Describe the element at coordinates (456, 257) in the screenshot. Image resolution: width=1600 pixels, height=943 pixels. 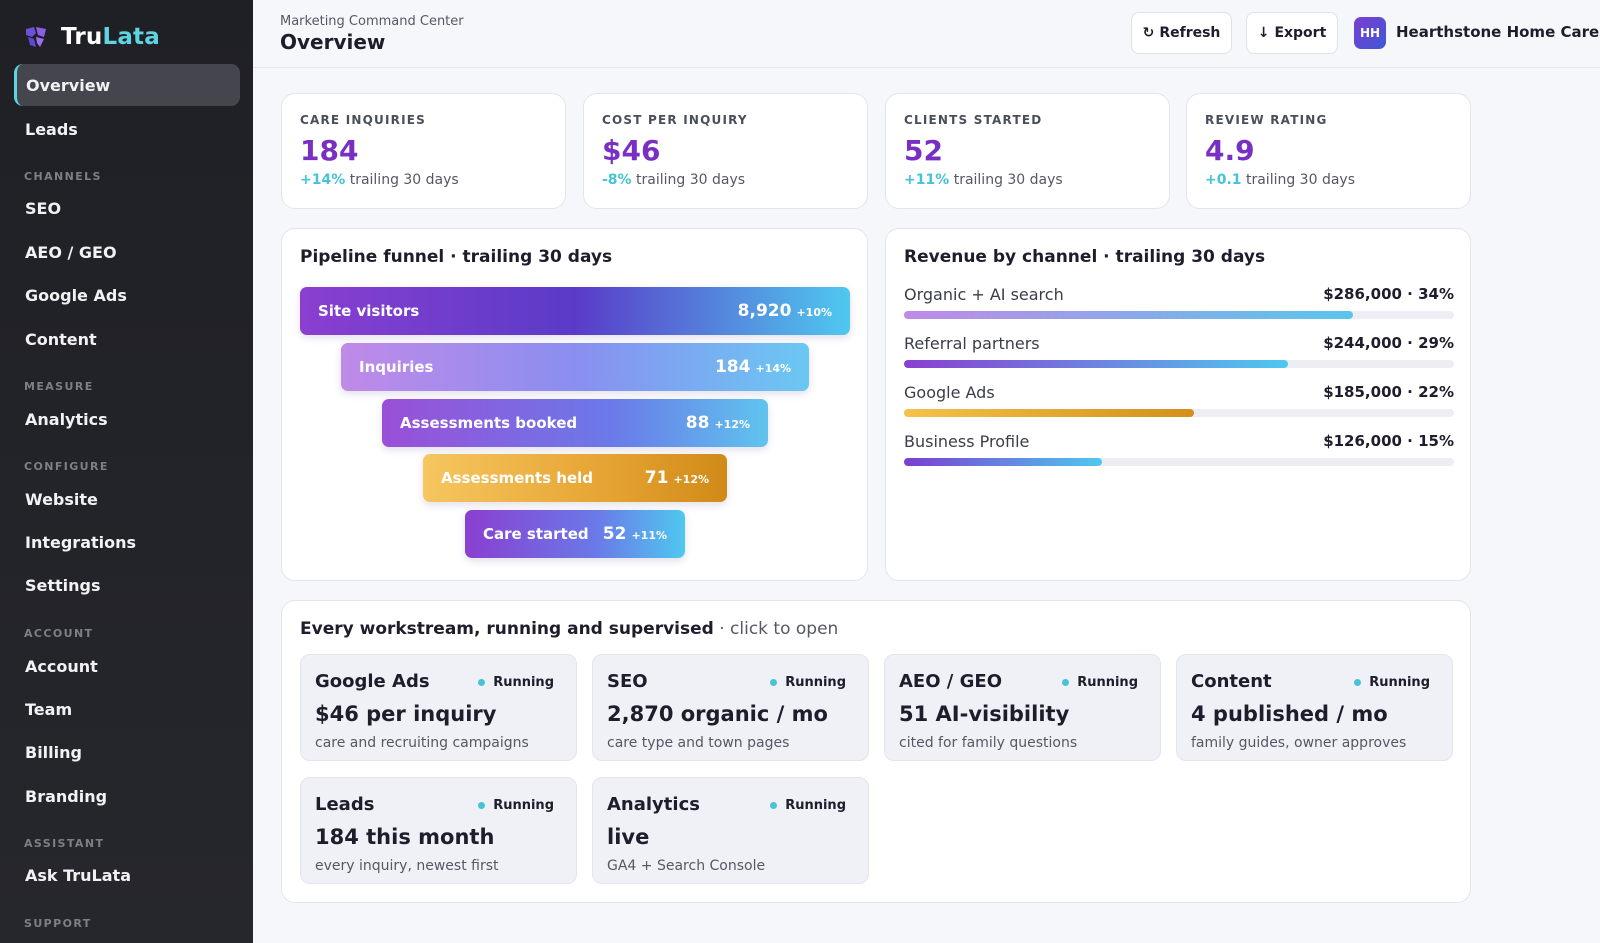
I see `panel-title: Pipeline funnel · trailing 30 days` at that location.